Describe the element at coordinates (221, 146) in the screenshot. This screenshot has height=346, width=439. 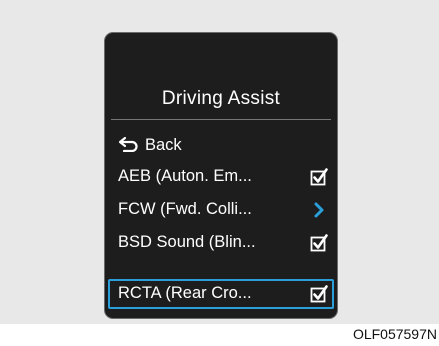
I see `back-button: Back` at that location.